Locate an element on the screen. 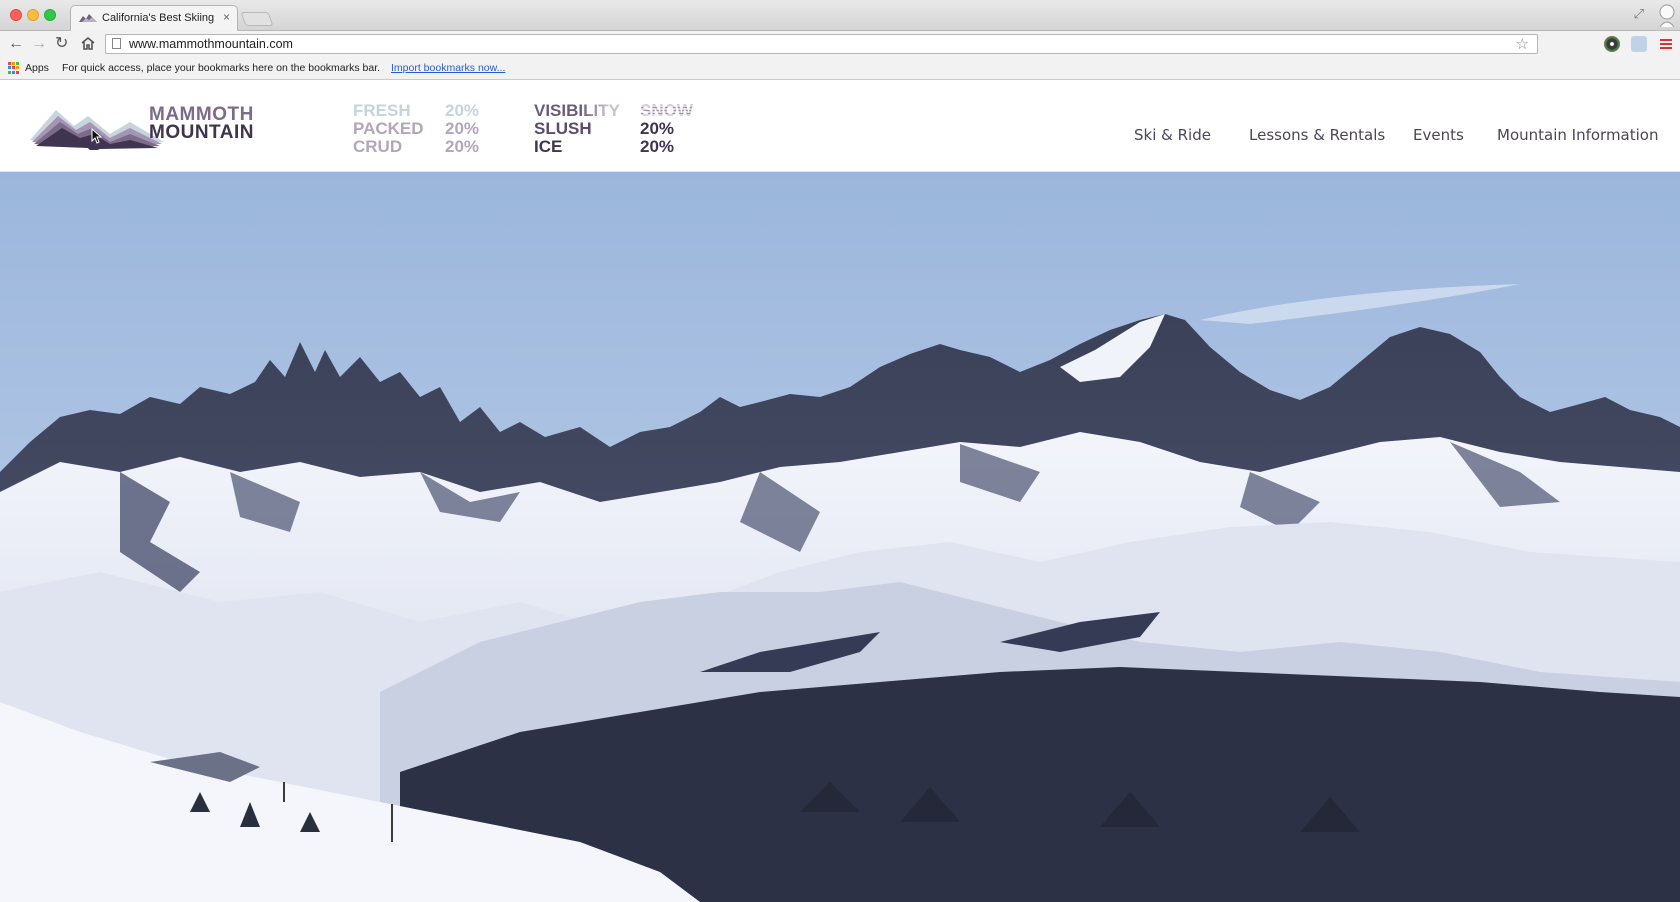 The width and height of the screenshot is (1680, 902). condition-label: ICE is located at coordinates (548, 146).